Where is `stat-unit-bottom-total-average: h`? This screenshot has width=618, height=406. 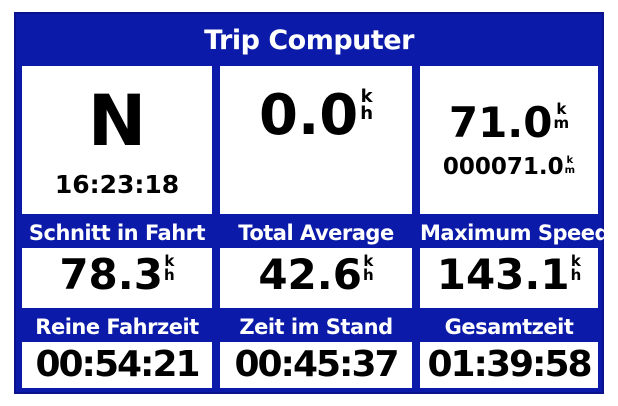 stat-unit-bottom-total-average: h is located at coordinates (368, 275).